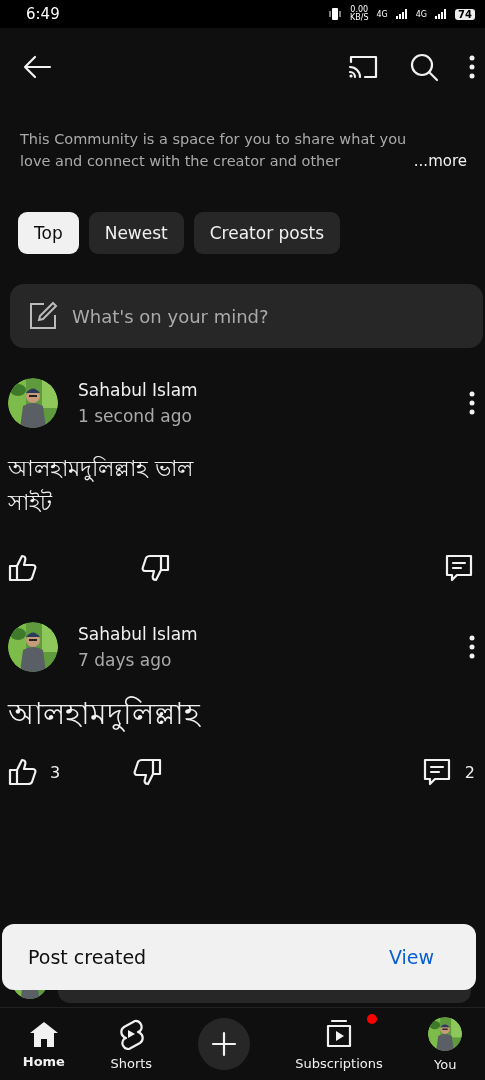 This screenshot has width=485, height=1080. I want to click on nav-tab: Subscriptions, so click(339, 1044).